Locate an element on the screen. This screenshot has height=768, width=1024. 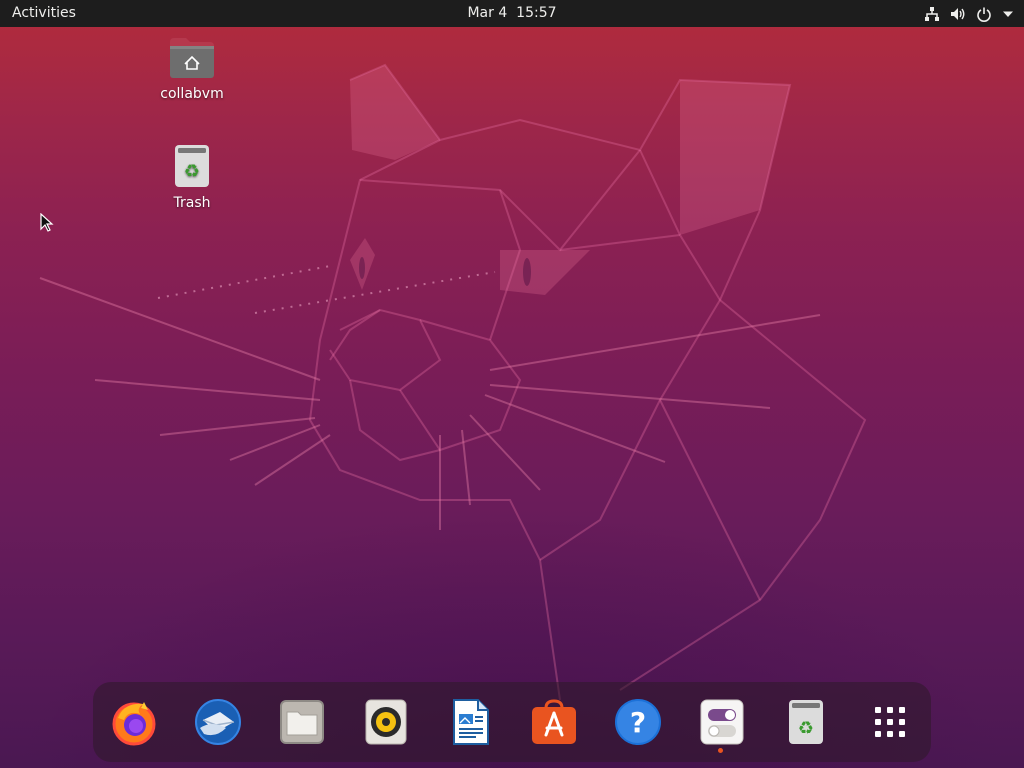
thunderbird-icon is located at coordinates (218, 722).